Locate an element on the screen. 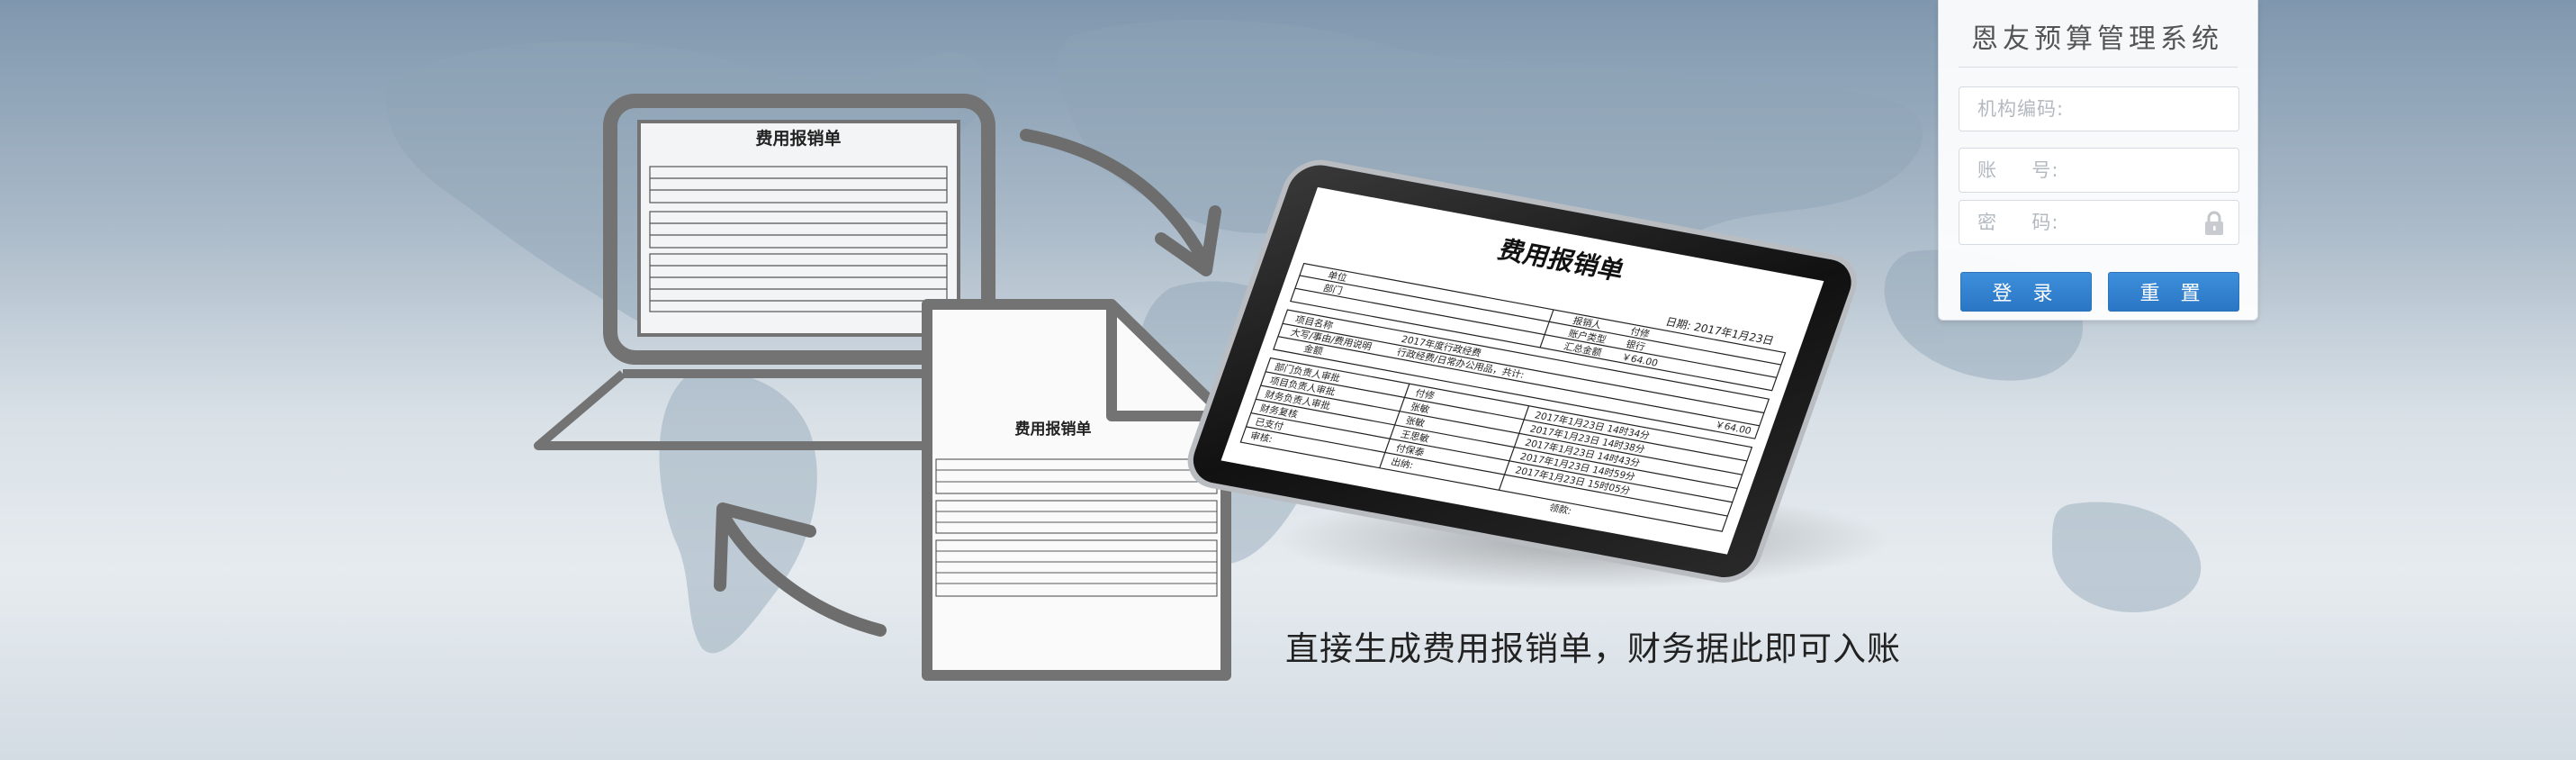 This screenshot has height=760, width=2576. org-code-field is located at coordinates (2099, 108).